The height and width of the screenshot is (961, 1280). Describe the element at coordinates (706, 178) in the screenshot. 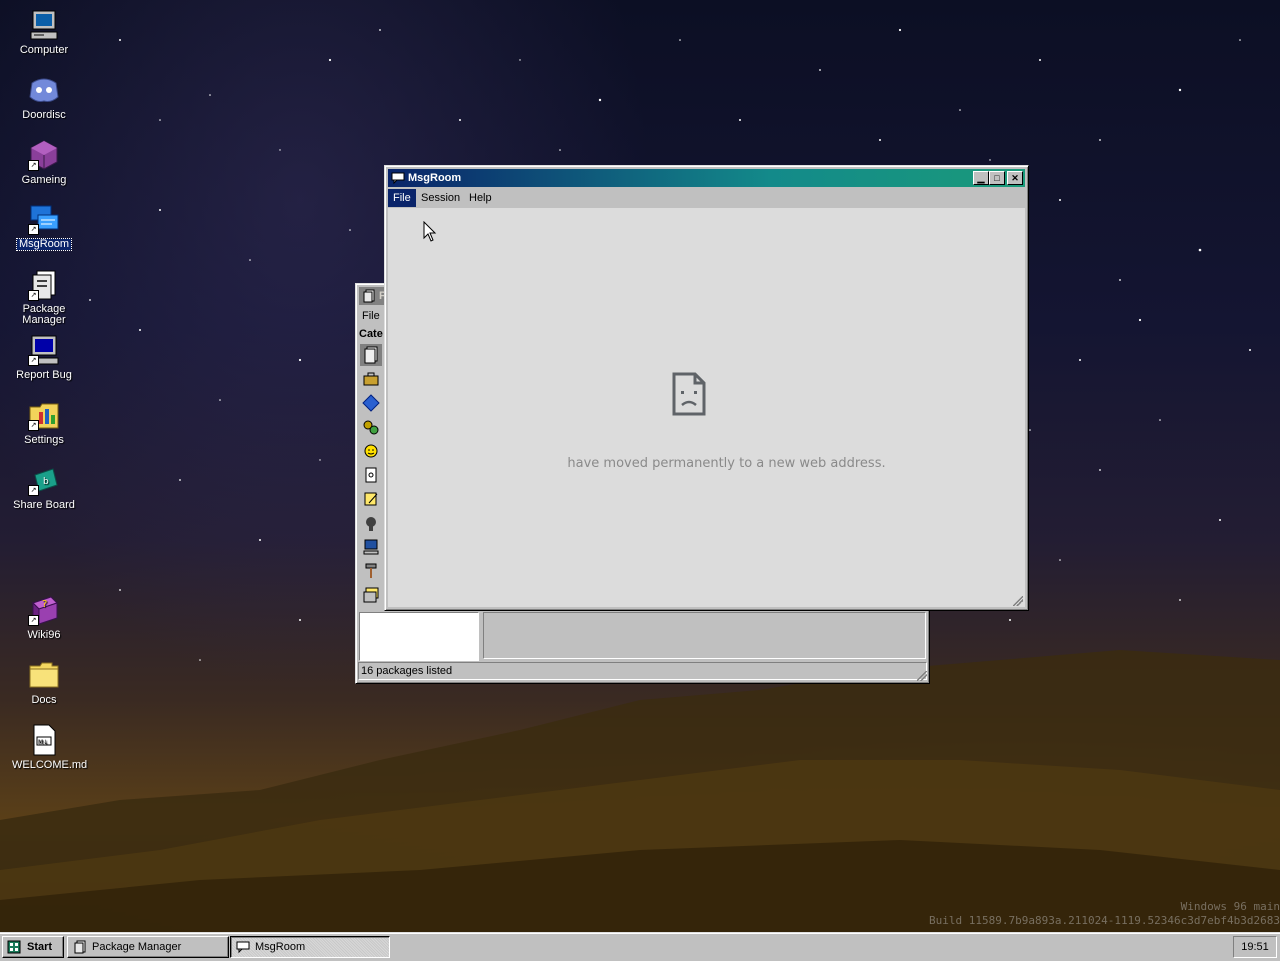

I see `msgroom-titlebar: MsgRoom ▁ □ ✕` at that location.